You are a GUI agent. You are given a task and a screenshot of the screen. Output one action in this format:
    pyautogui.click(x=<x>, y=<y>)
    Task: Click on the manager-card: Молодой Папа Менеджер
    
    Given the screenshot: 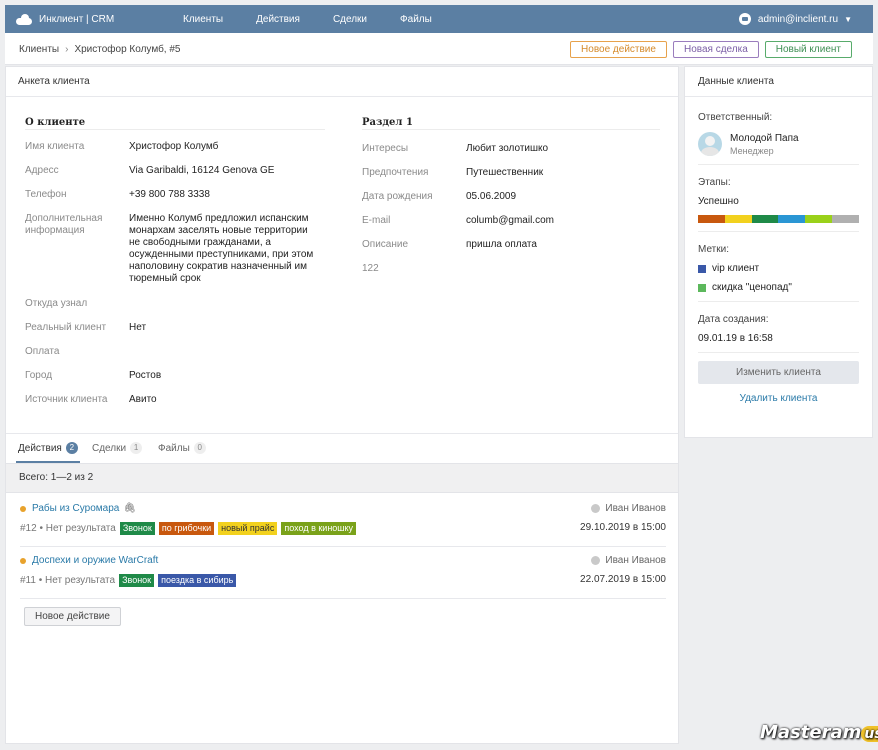 What is the action you would take?
    pyautogui.click(x=778, y=148)
    